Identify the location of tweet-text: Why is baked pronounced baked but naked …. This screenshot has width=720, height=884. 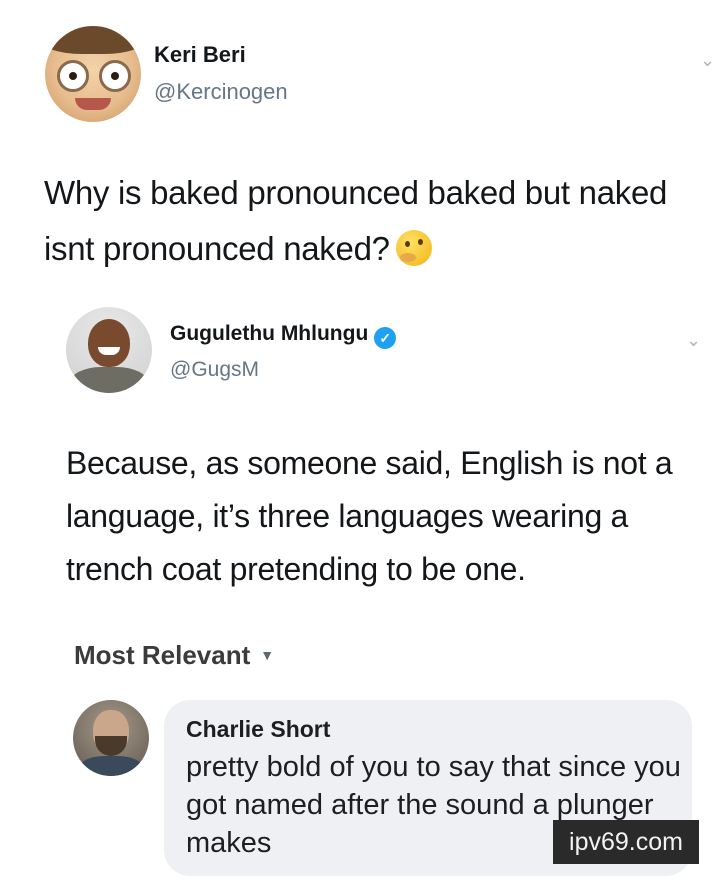
(369, 221).